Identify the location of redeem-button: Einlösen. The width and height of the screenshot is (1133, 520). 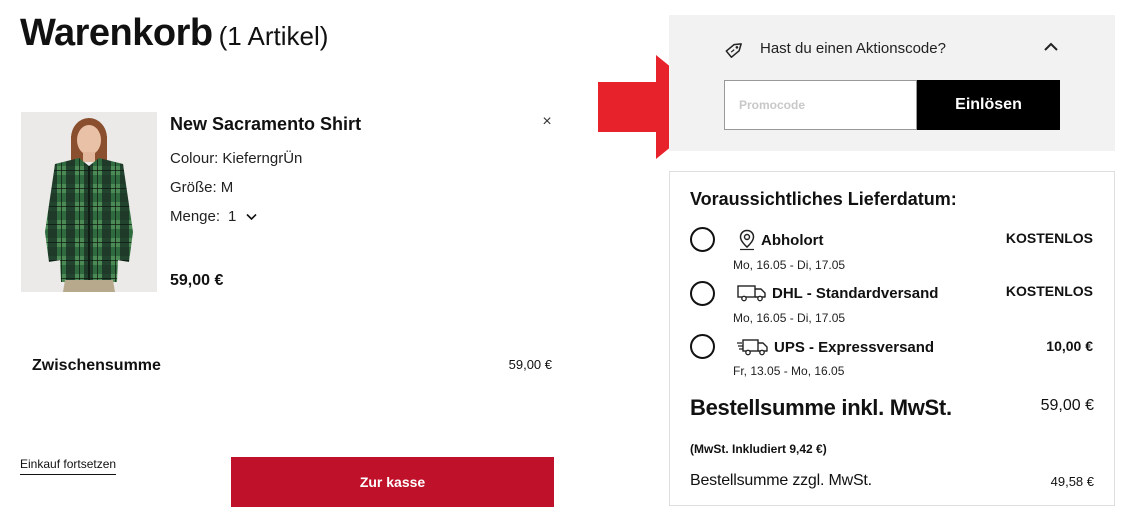
(988, 105).